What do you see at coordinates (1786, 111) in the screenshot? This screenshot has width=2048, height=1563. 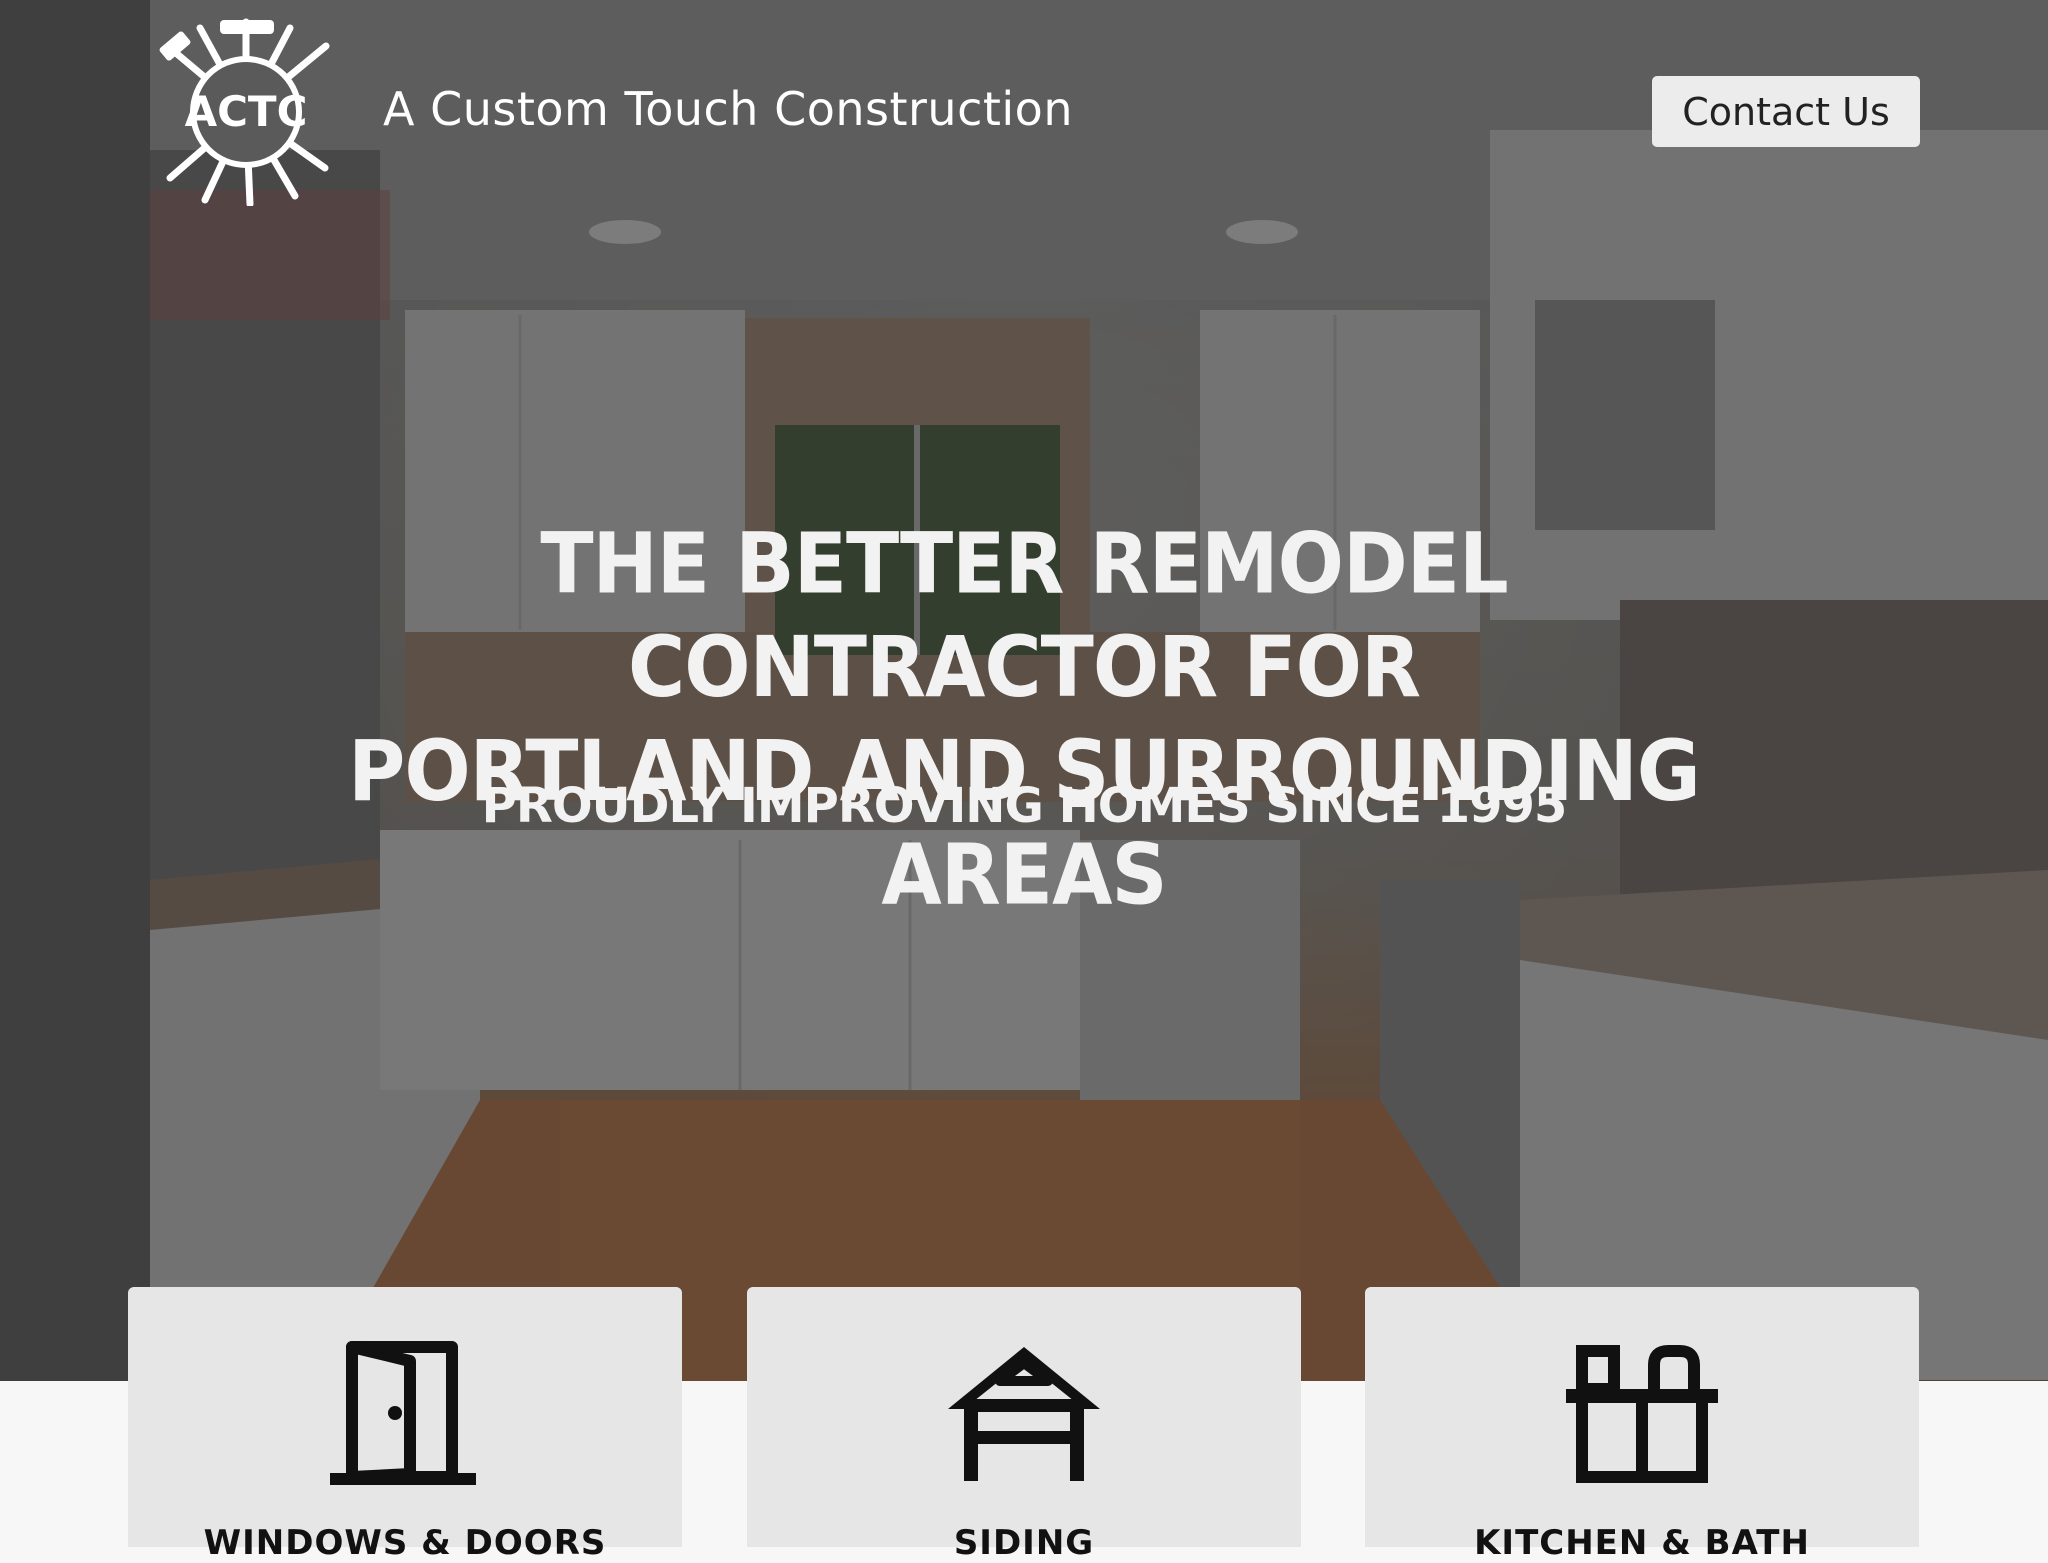 I see `contact-us-button: Contact Us` at bounding box center [1786, 111].